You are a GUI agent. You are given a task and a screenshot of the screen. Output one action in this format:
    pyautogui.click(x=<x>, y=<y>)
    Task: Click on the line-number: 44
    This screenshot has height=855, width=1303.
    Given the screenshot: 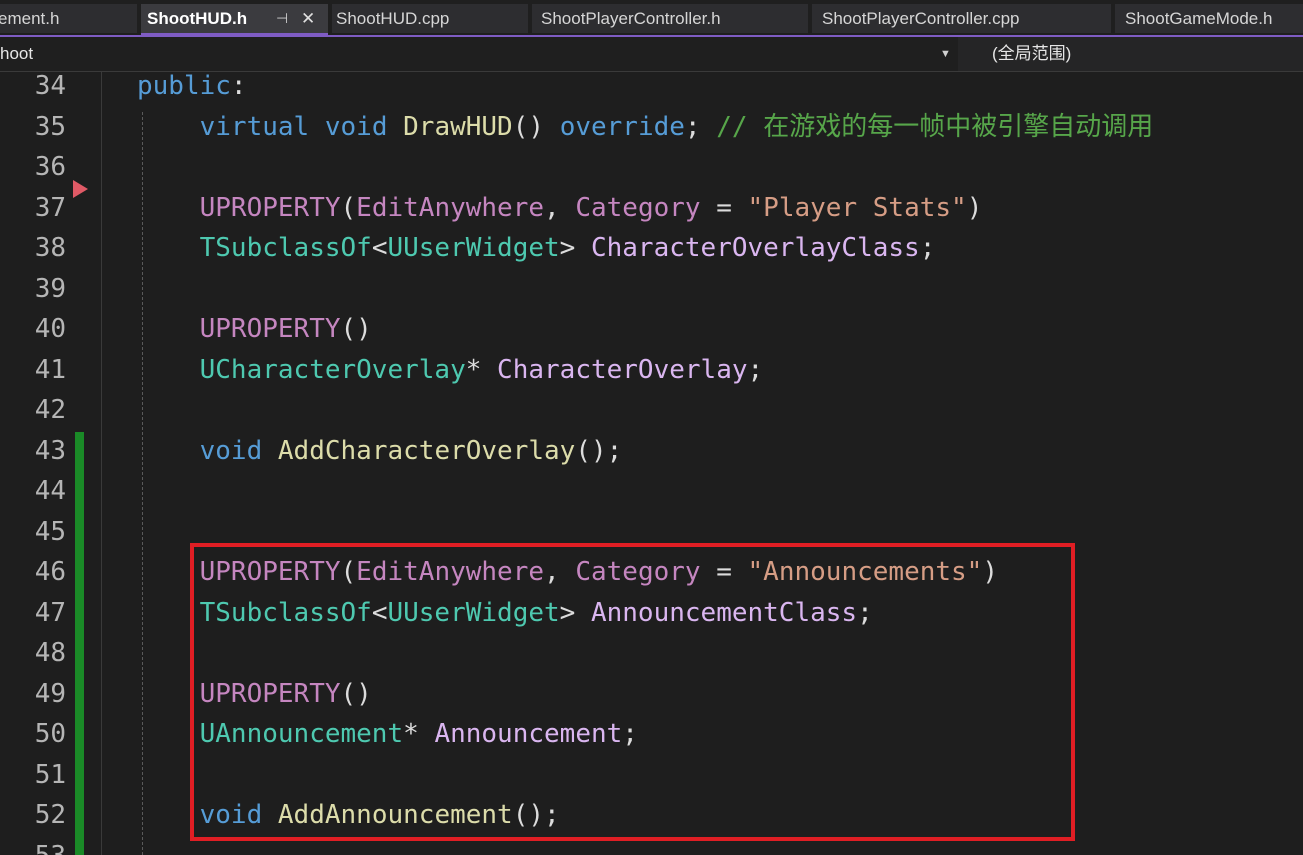 What is the action you would take?
    pyautogui.click(x=50, y=491)
    